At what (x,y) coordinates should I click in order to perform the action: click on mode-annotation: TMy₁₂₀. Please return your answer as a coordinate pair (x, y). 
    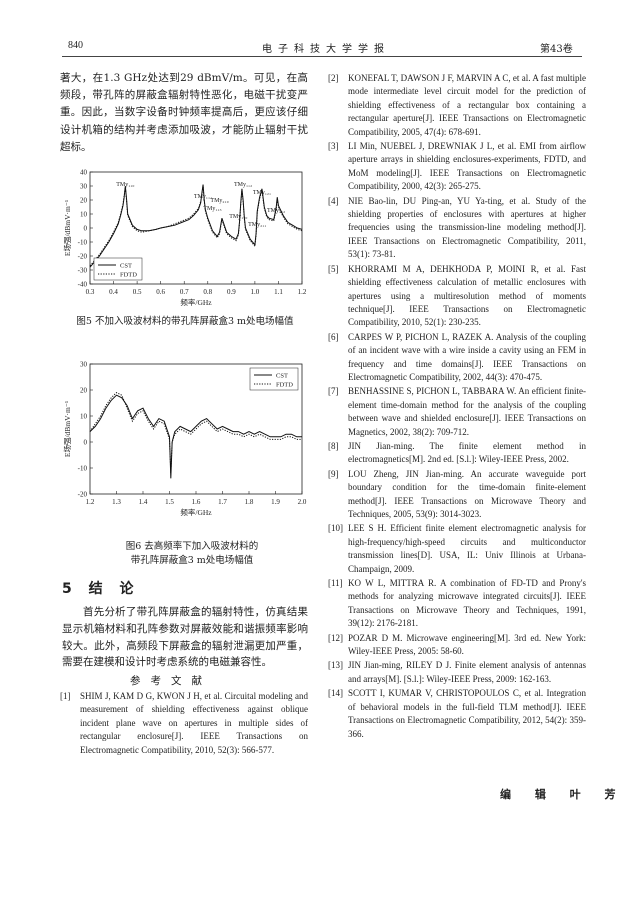
    Looking at the image, I should click on (238, 217).